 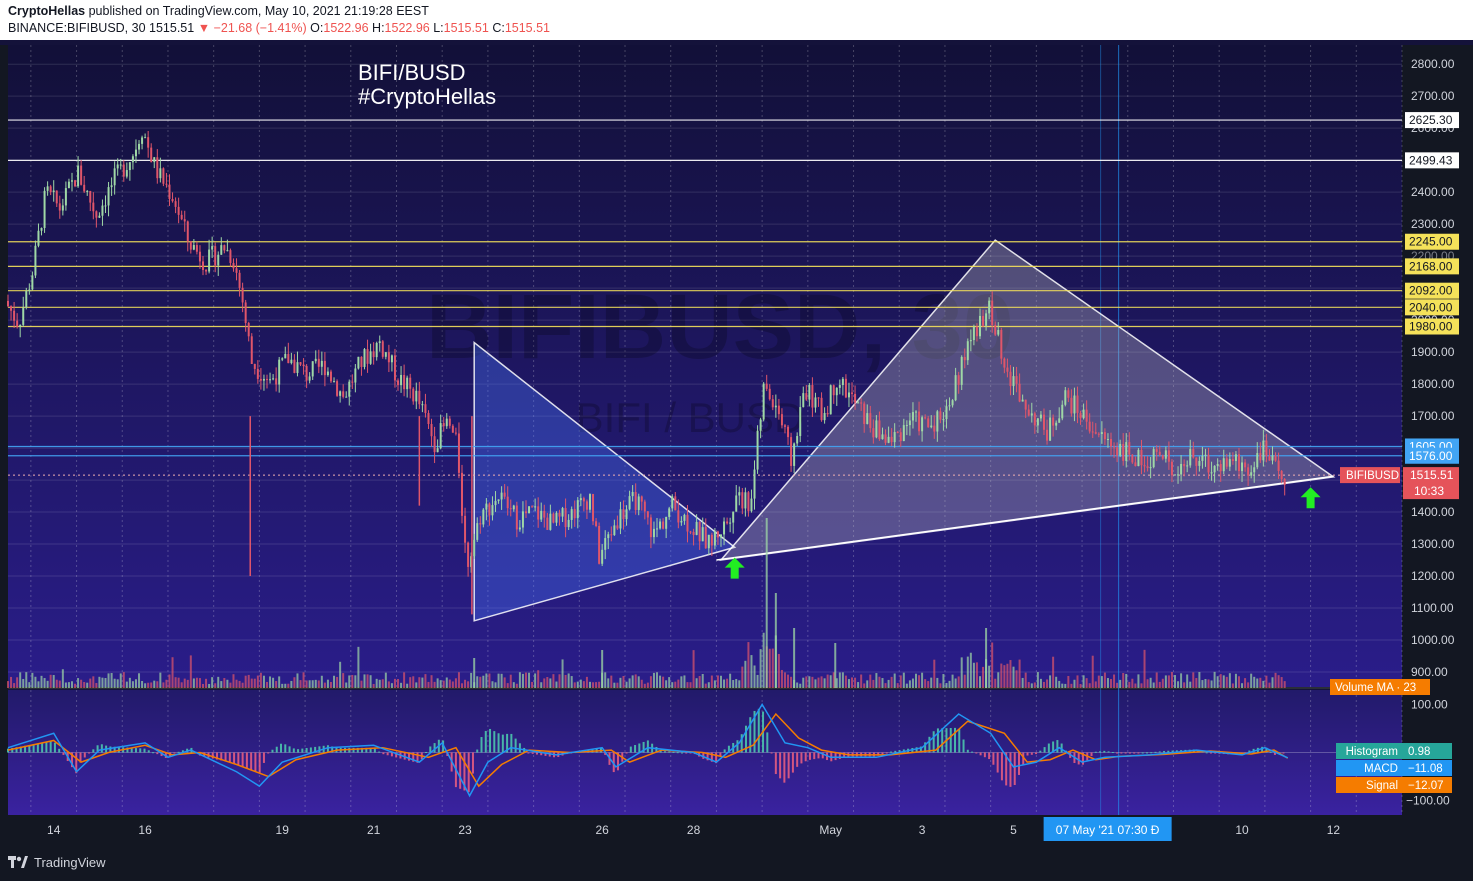 I want to click on time-tick-label: 5, so click(x=1013, y=830).